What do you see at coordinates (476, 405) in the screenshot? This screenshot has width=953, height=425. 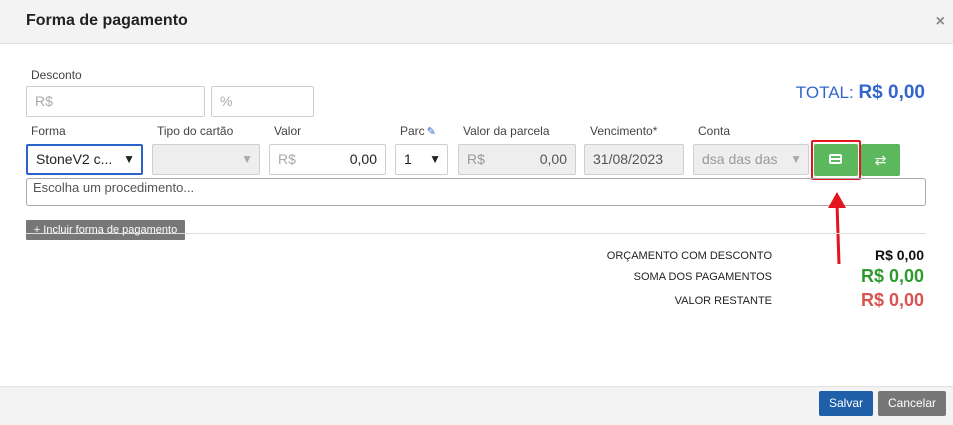 I see `modal-footer` at bounding box center [476, 405].